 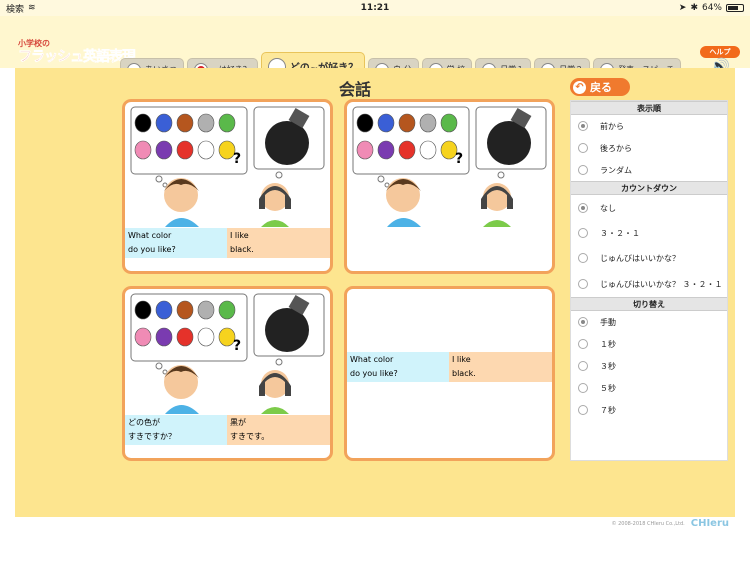 What do you see at coordinates (579, 87) in the screenshot?
I see `back-arrow-icon: ↶` at bounding box center [579, 87].